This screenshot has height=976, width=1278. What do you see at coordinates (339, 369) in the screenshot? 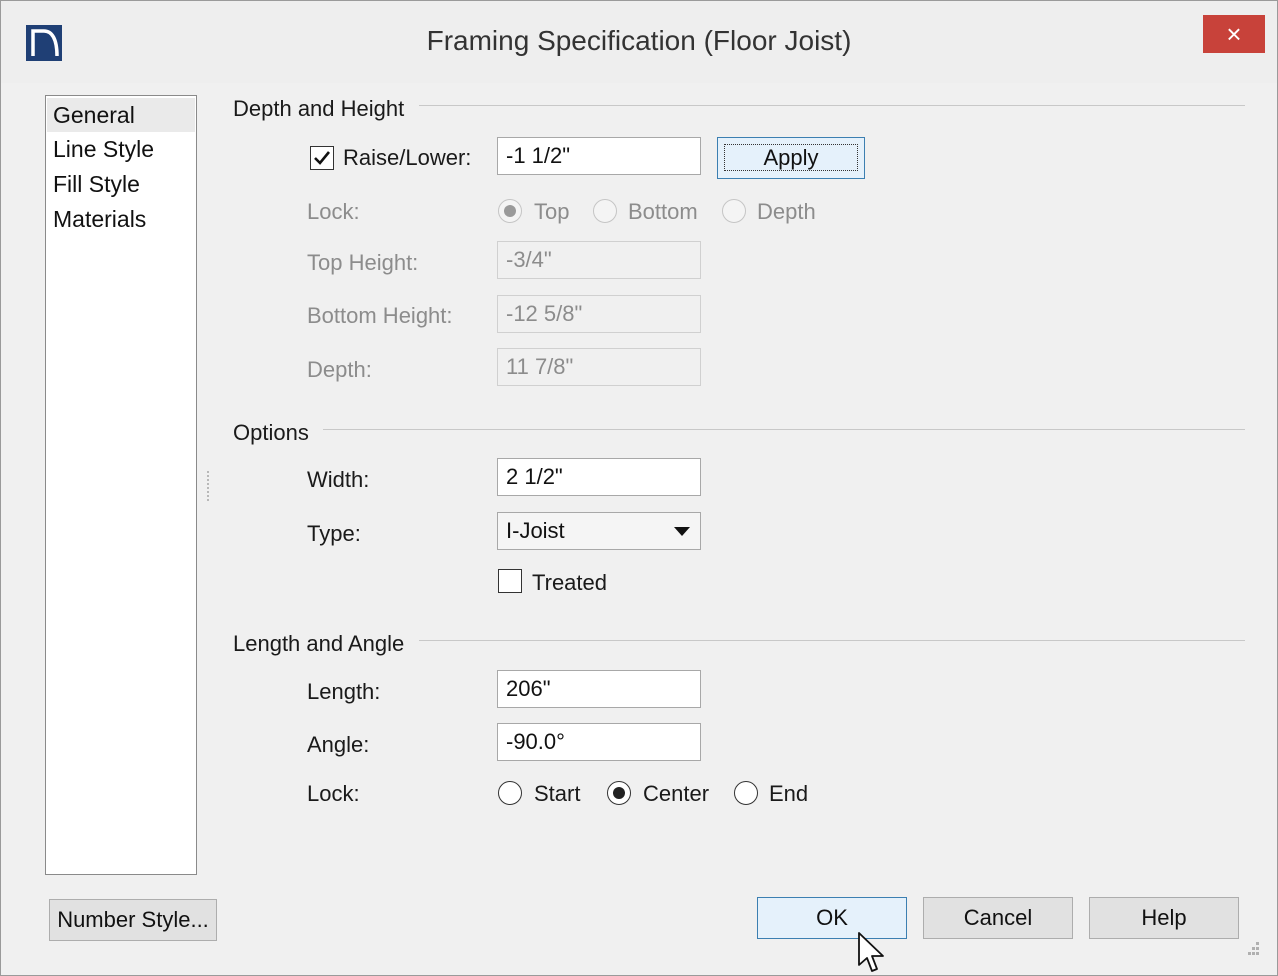
I see `depth-label: Depth:` at bounding box center [339, 369].